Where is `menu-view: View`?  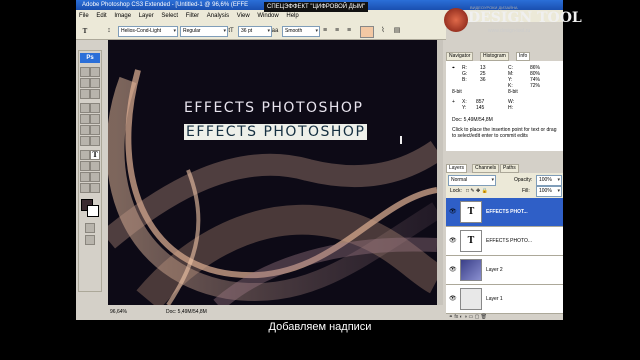
menu-view: View is located at coordinates (243, 16).